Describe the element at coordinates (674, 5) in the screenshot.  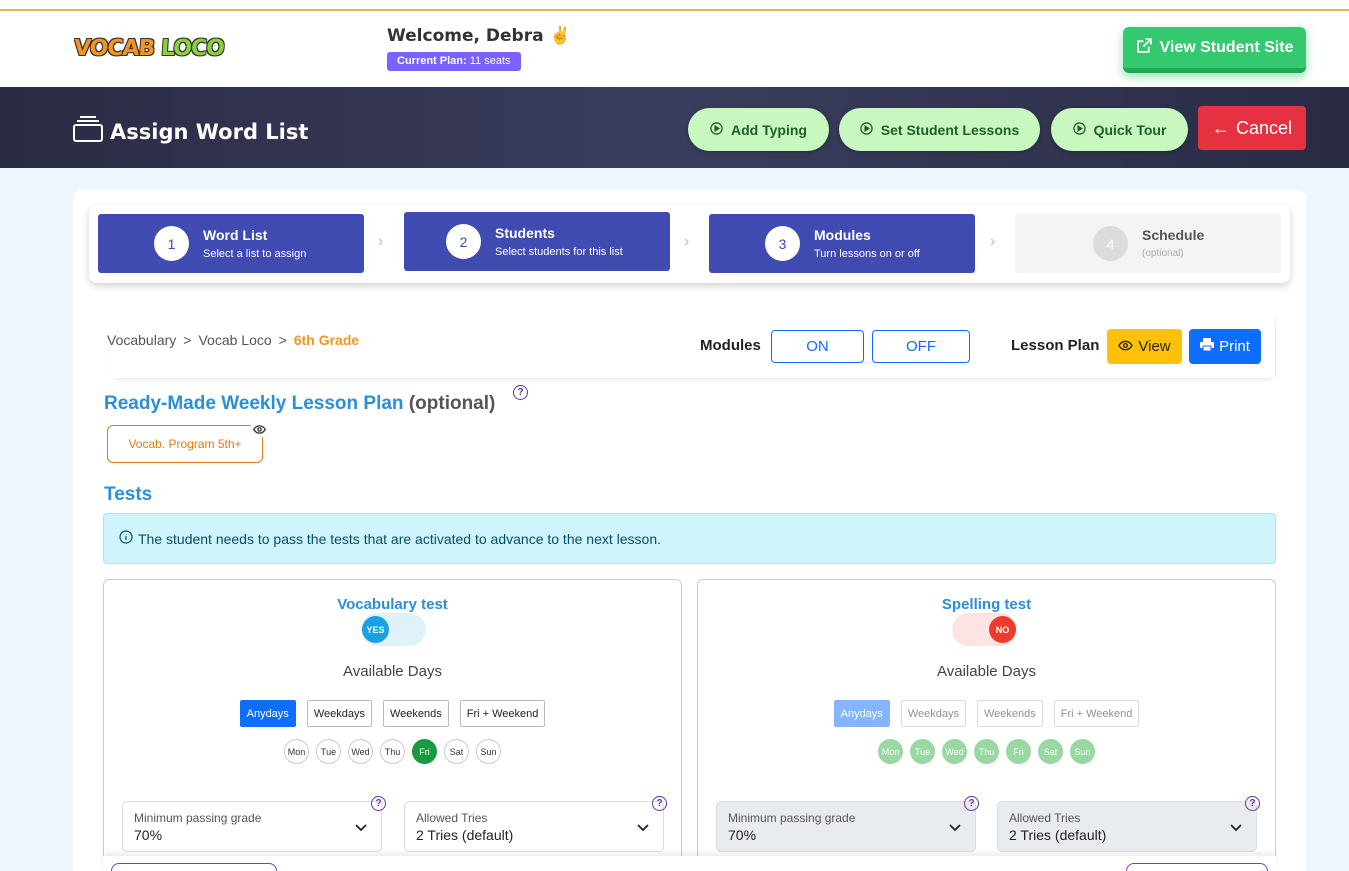
I see `browser-tab-strip` at that location.